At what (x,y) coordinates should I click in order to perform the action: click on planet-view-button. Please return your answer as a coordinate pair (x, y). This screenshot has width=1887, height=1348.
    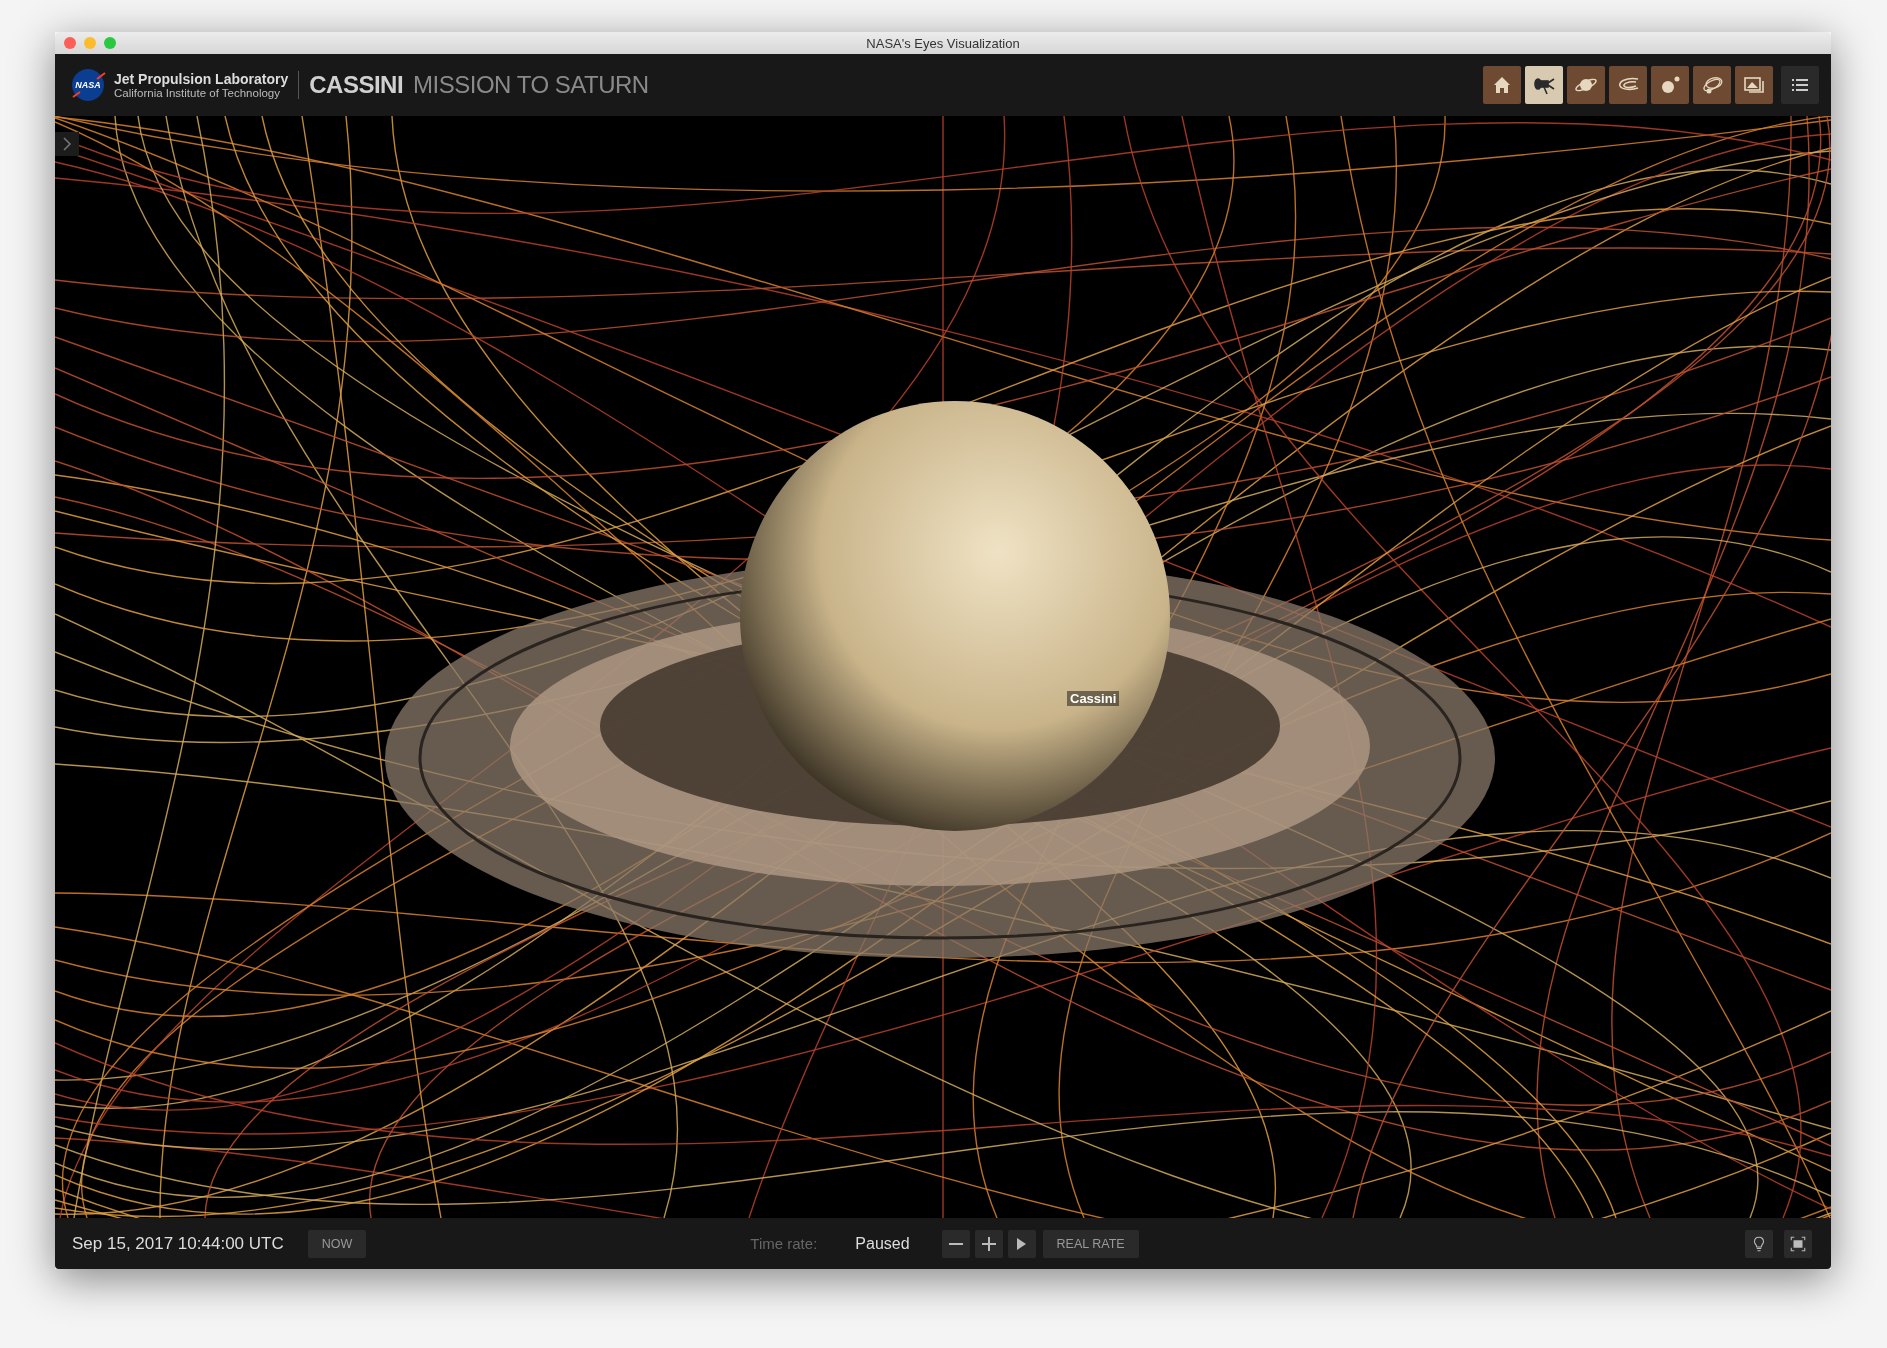
    Looking at the image, I should click on (1586, 85).